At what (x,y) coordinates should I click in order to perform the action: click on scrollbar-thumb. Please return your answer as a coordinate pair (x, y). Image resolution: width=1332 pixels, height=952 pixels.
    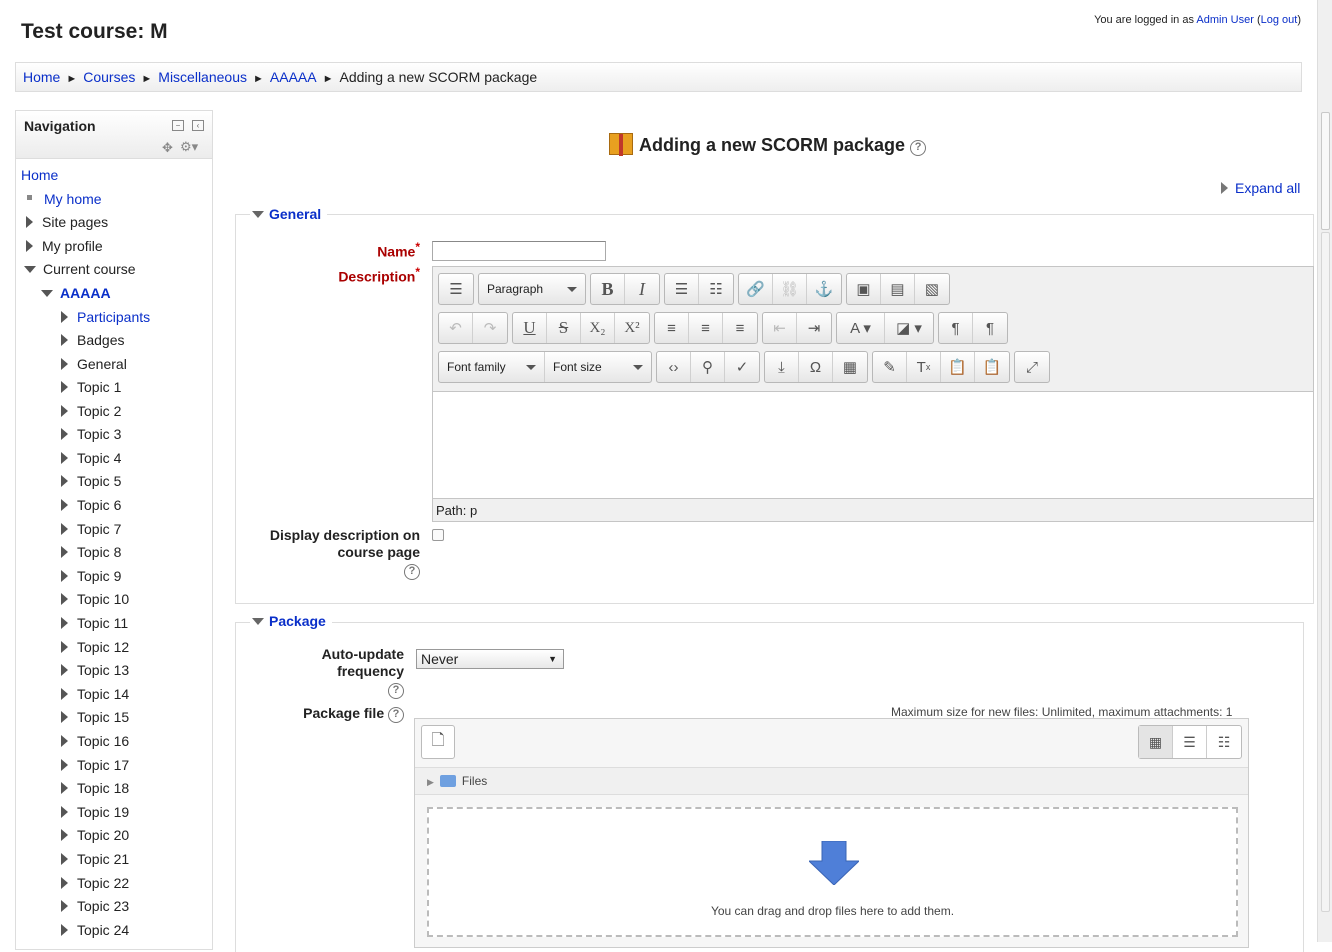
    Looking at the image, I should click on (1325, 171).